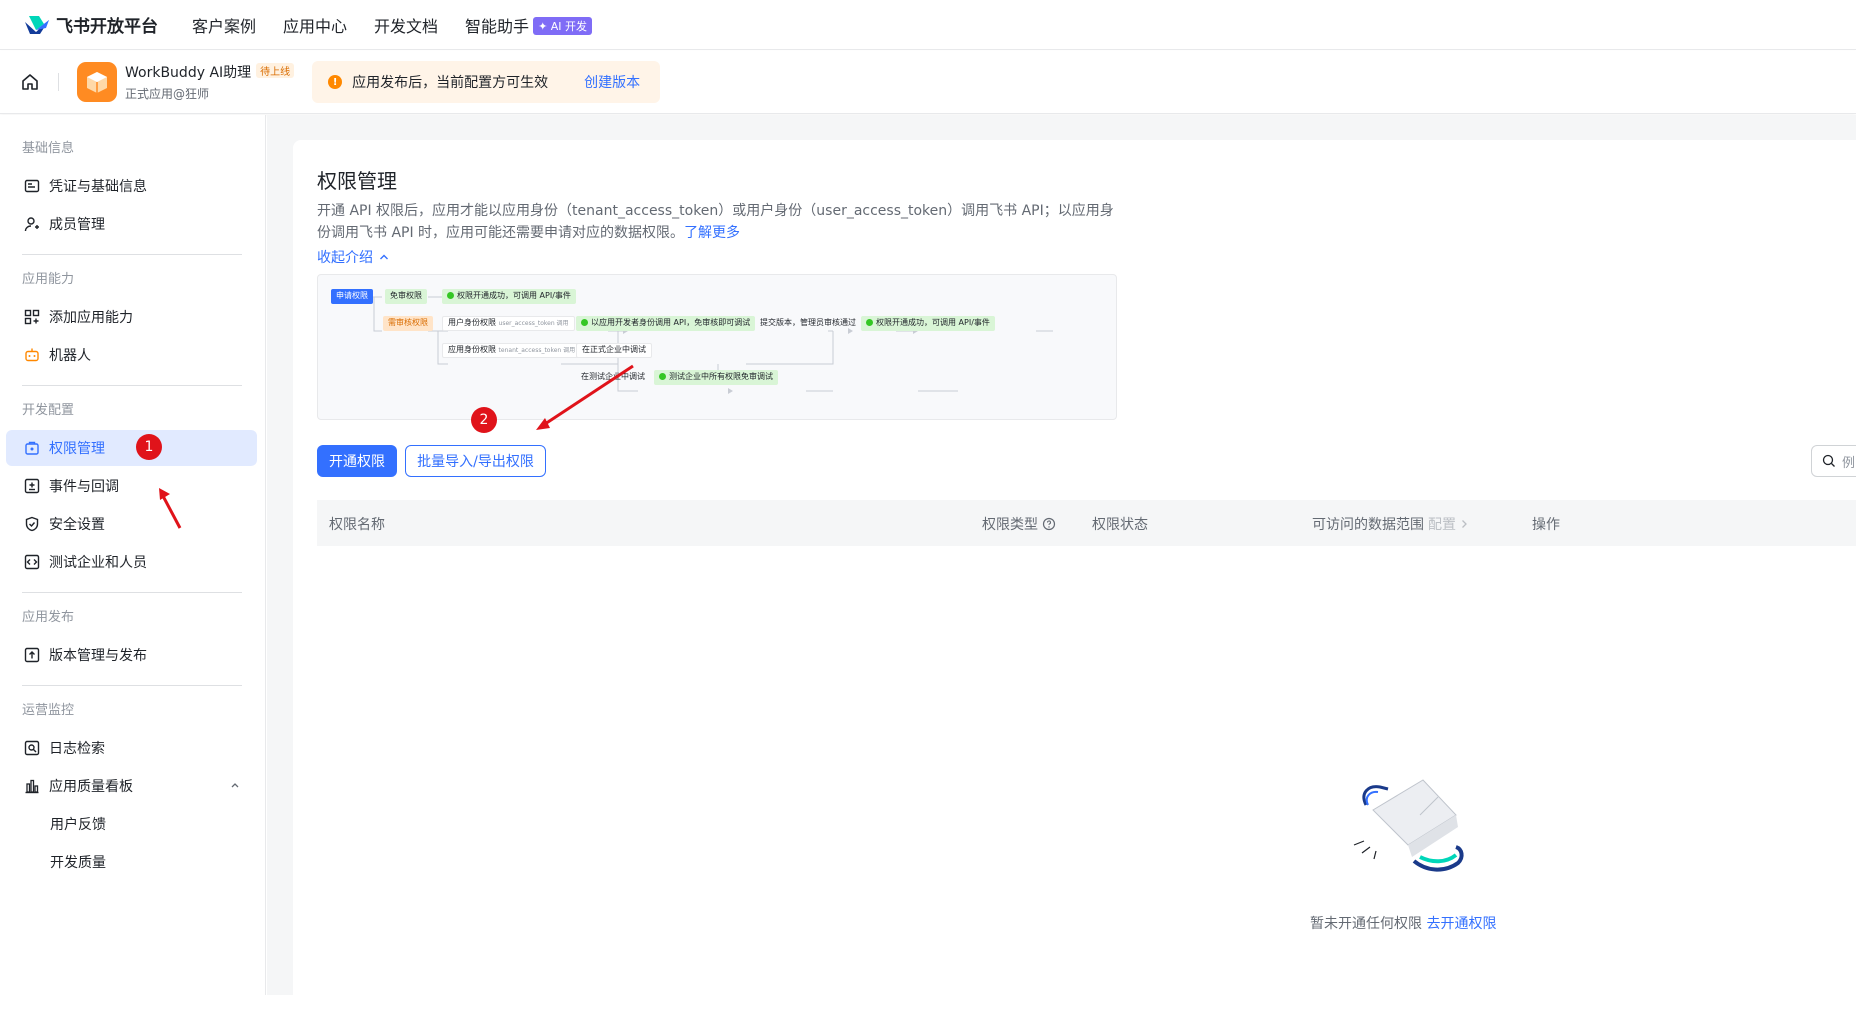 Image resolution: width=1856 pixels, height=1020 pixels. What do you see at coordinates (97, 82) in the screenshot?
I see `app-logo` at bounding box center [97, 82].